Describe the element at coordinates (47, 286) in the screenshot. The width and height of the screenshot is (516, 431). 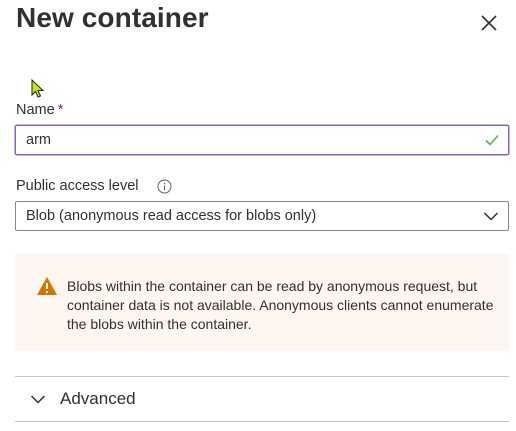
I see `warning-triangle-icon` at that location.